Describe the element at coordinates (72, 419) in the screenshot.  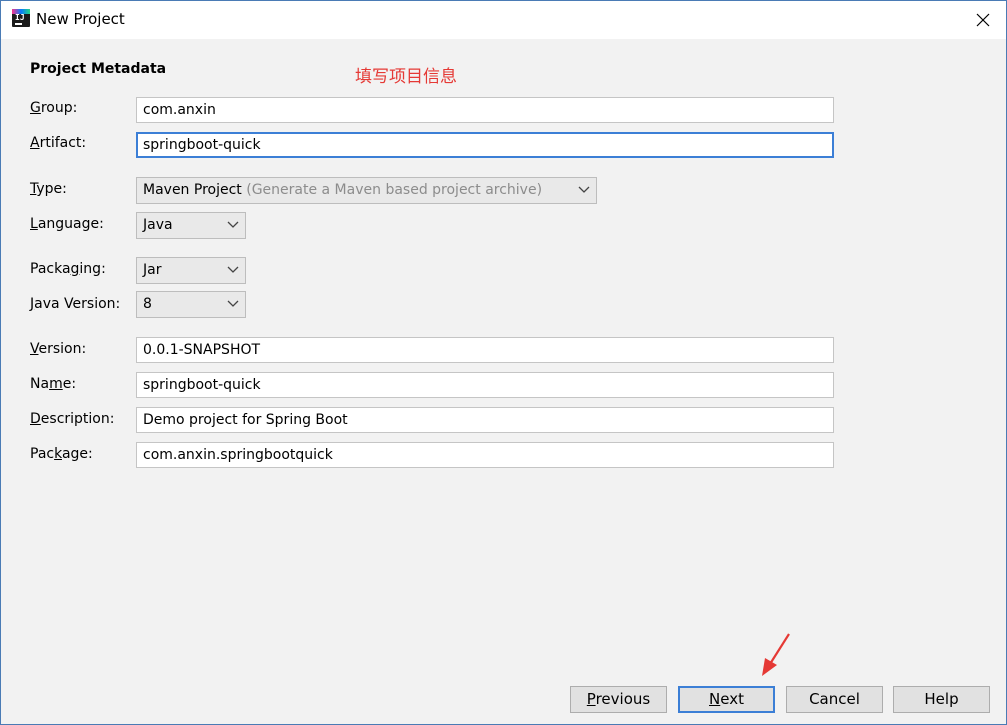
I see `description-label: Description:` at that location.